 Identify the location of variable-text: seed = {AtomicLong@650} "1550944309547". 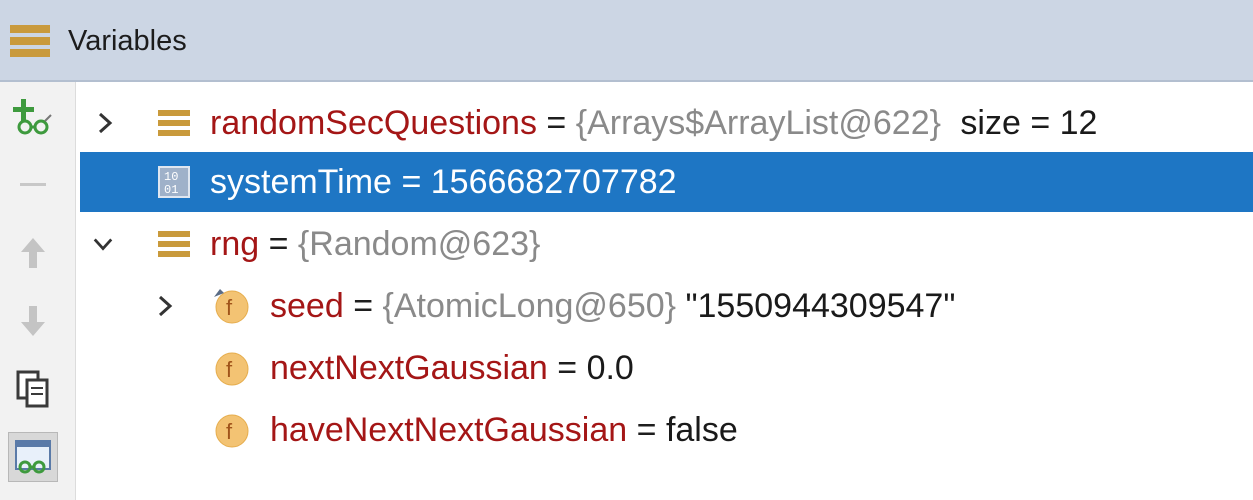
(612, 306).